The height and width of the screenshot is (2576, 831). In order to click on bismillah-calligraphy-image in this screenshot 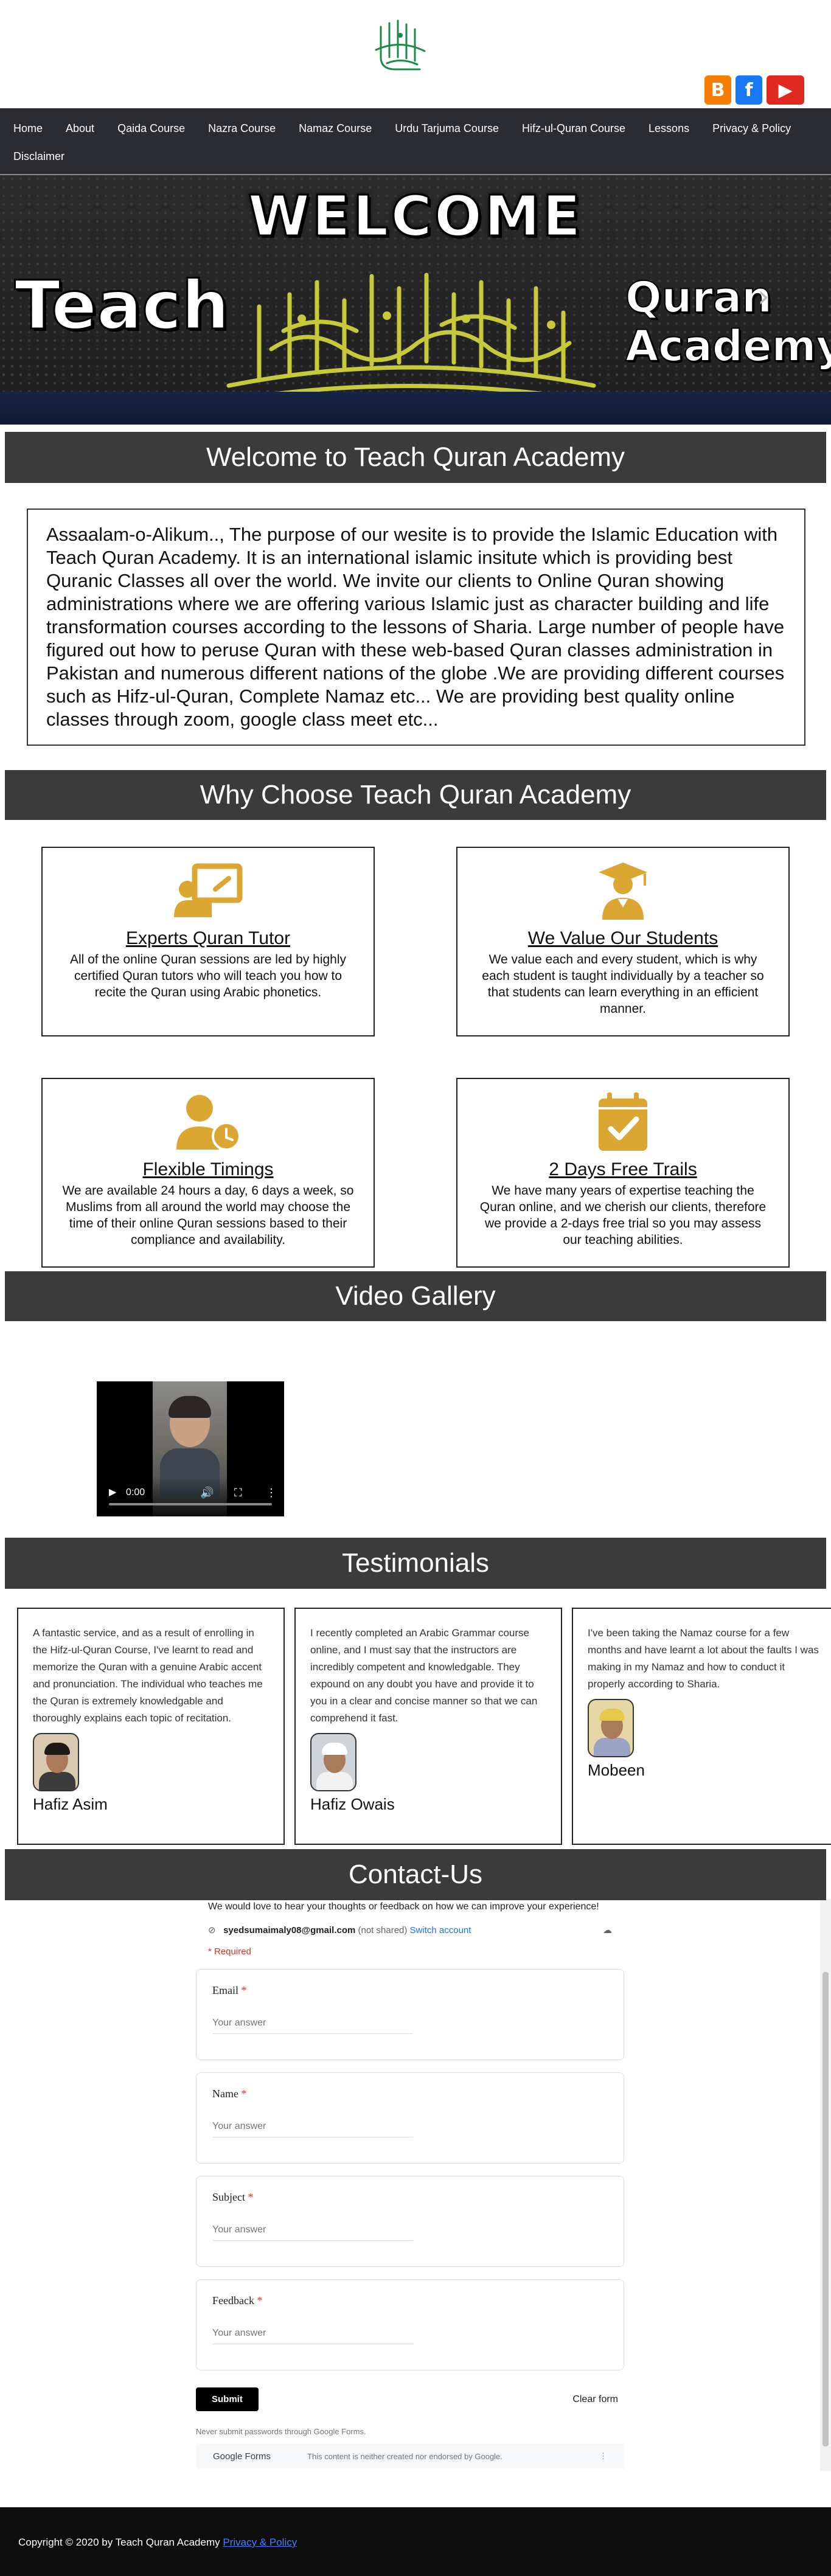, I will do `click(411, 337)`.